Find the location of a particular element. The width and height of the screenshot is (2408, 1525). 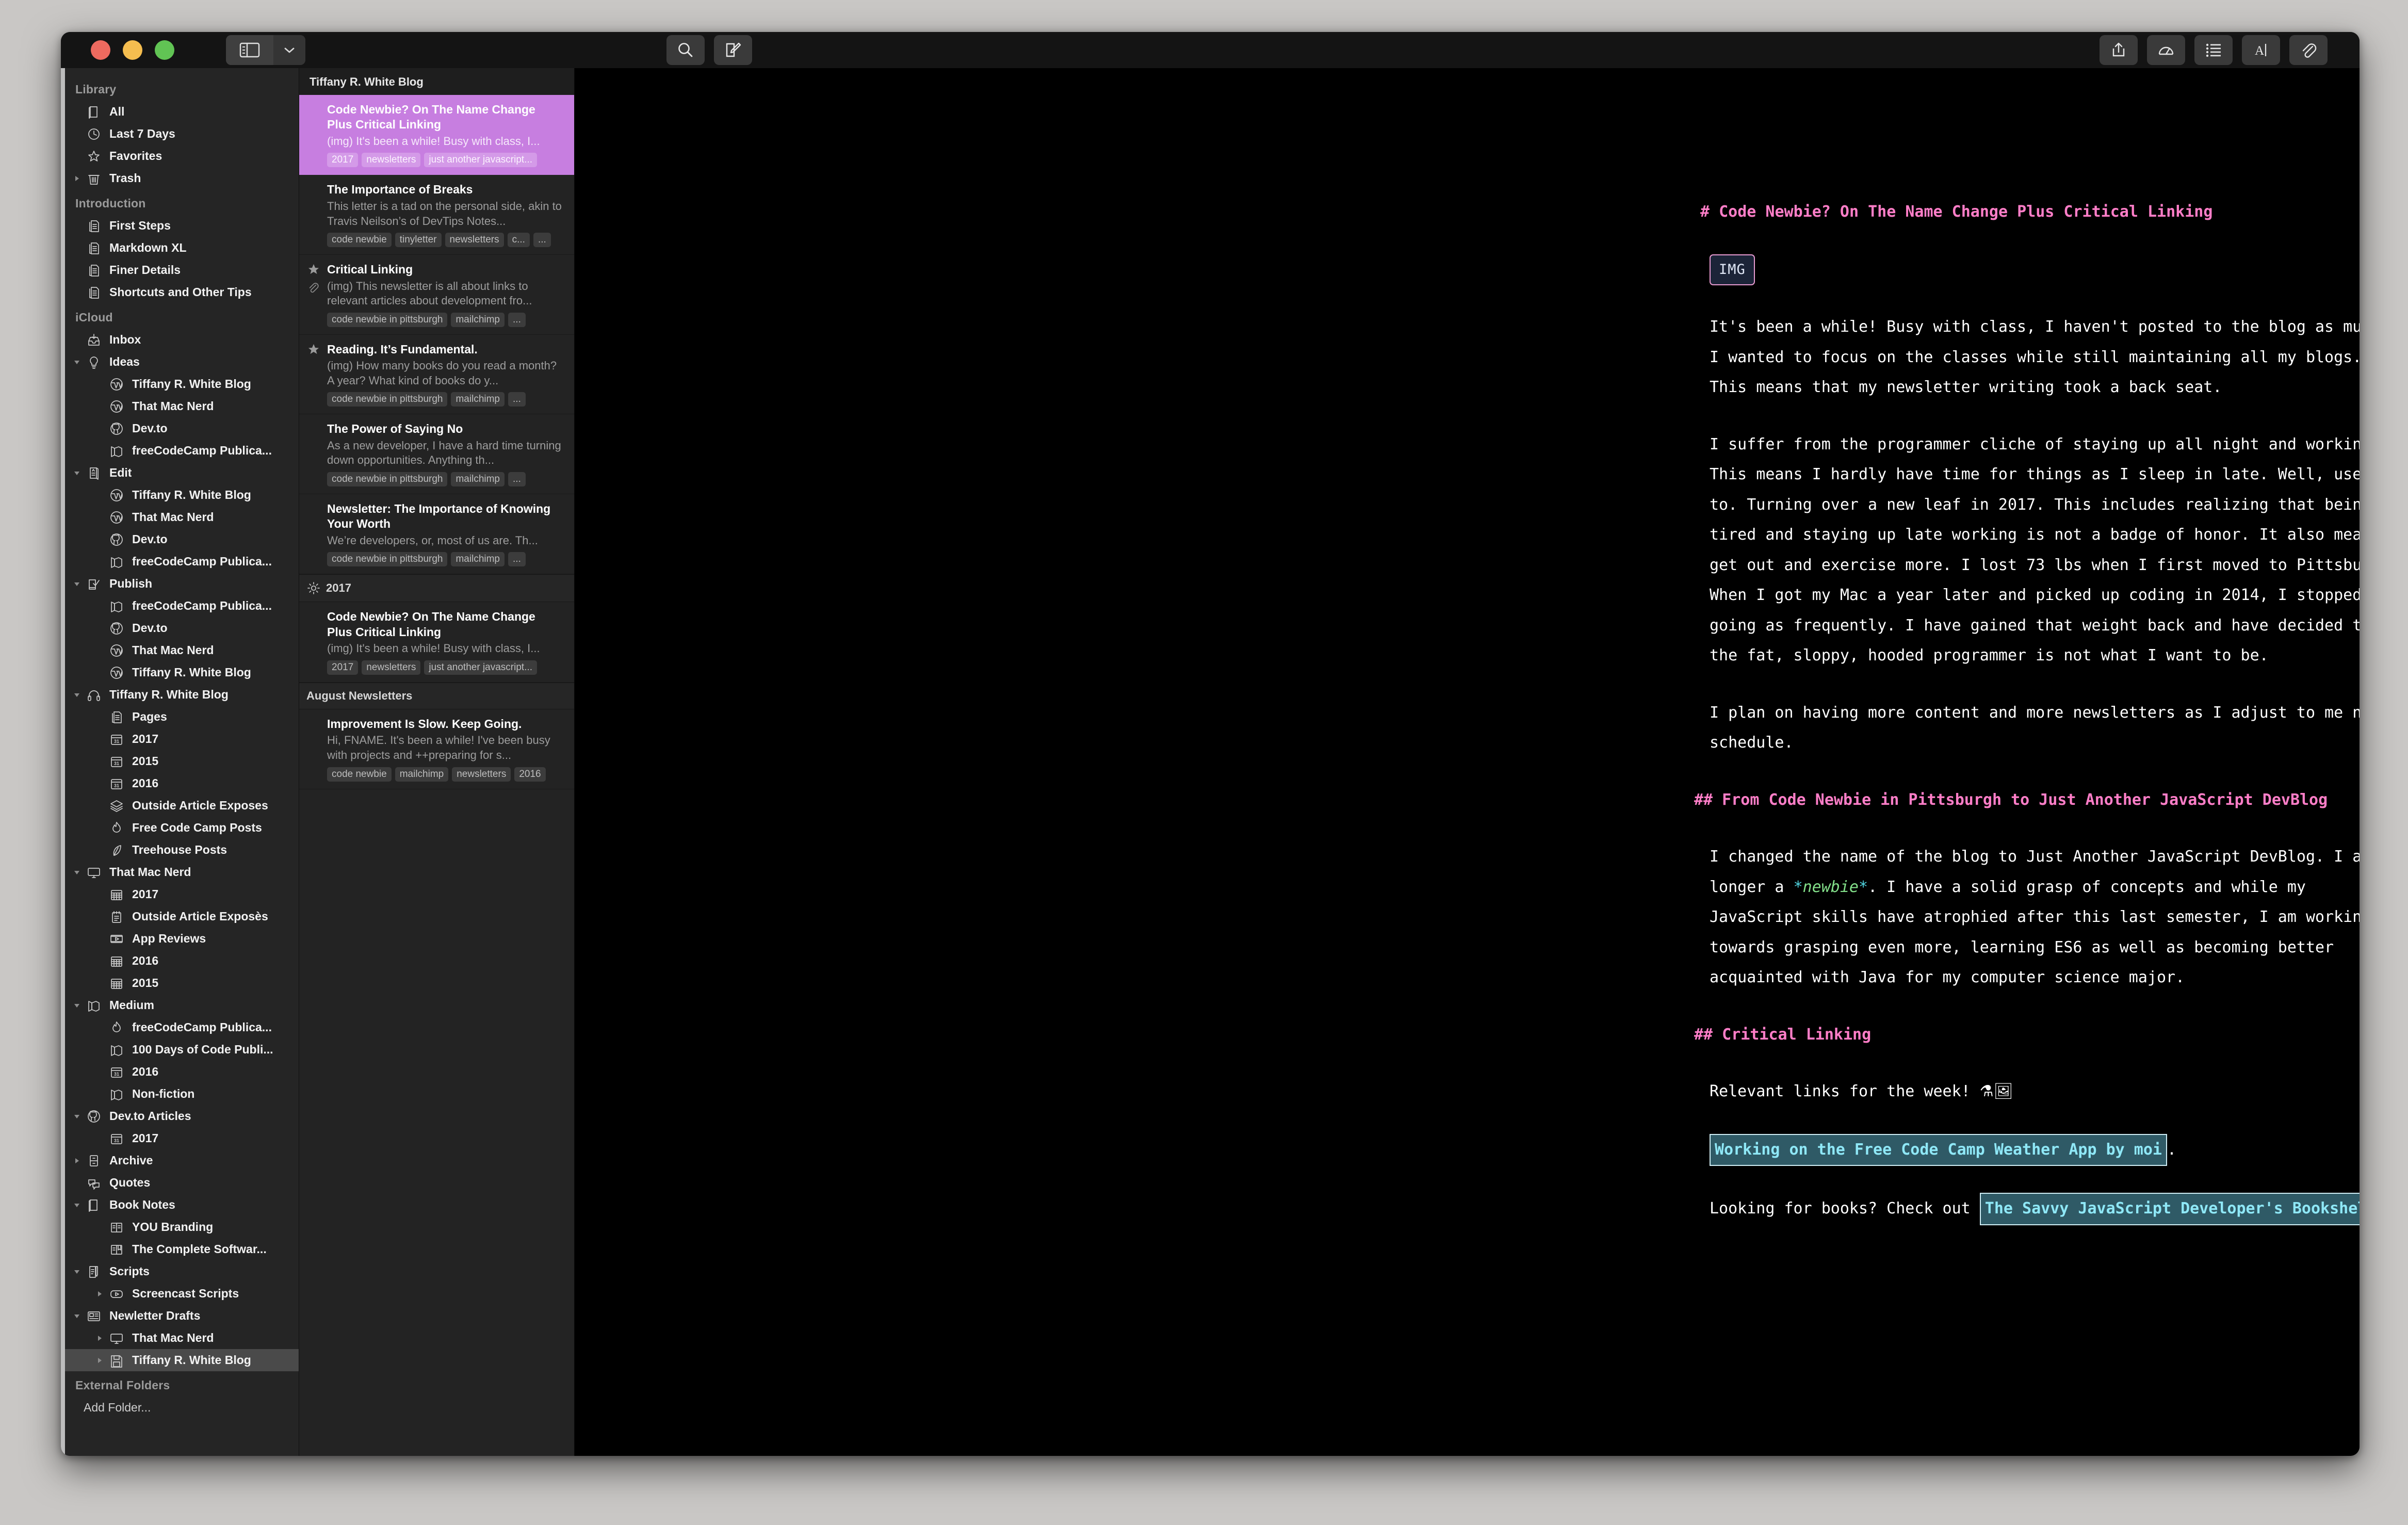

sidebar-item-markdown-xl: Markdown XL is located at coordinates (180, 248).